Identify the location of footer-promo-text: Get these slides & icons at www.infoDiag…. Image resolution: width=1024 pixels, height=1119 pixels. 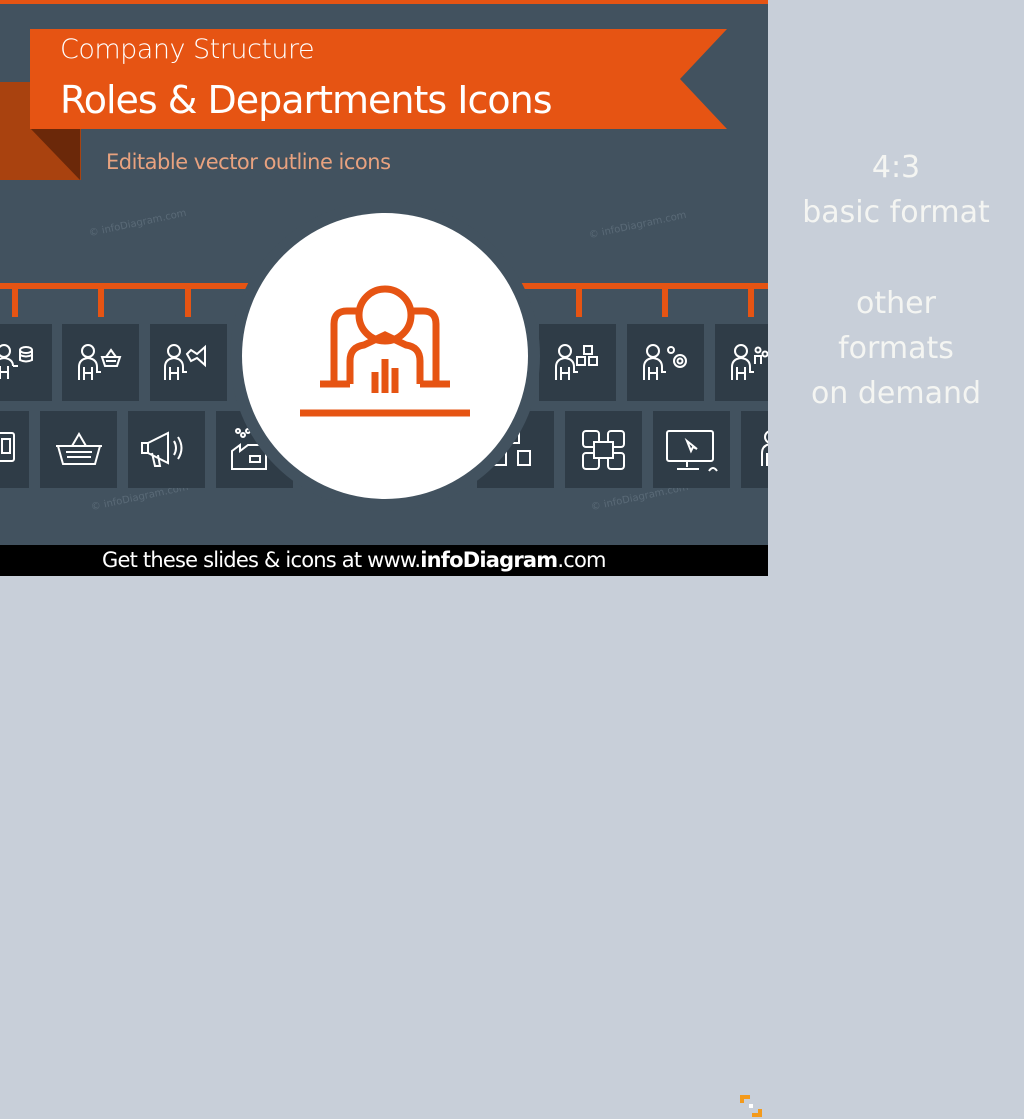
(354, 560).